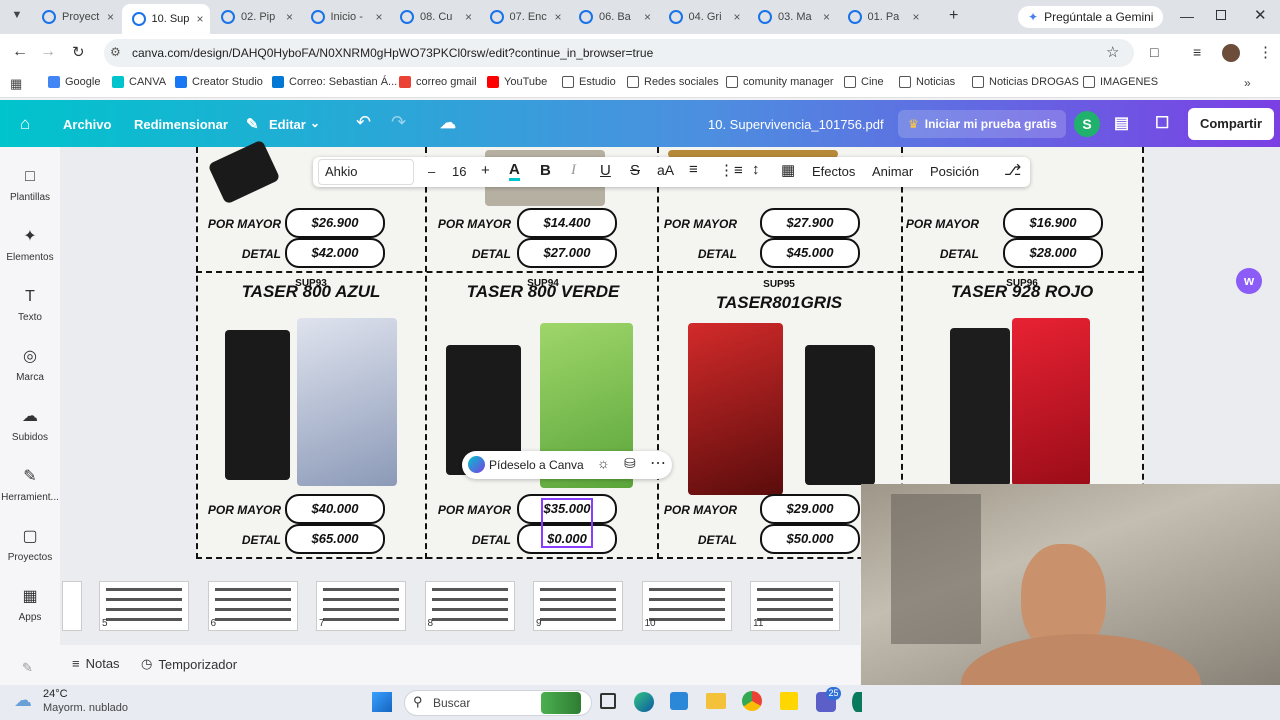 The image size is (1280, 720). Describe the element at coordinates (78, 52) in the screenshot. I see `reload-button: ↻` at that location.